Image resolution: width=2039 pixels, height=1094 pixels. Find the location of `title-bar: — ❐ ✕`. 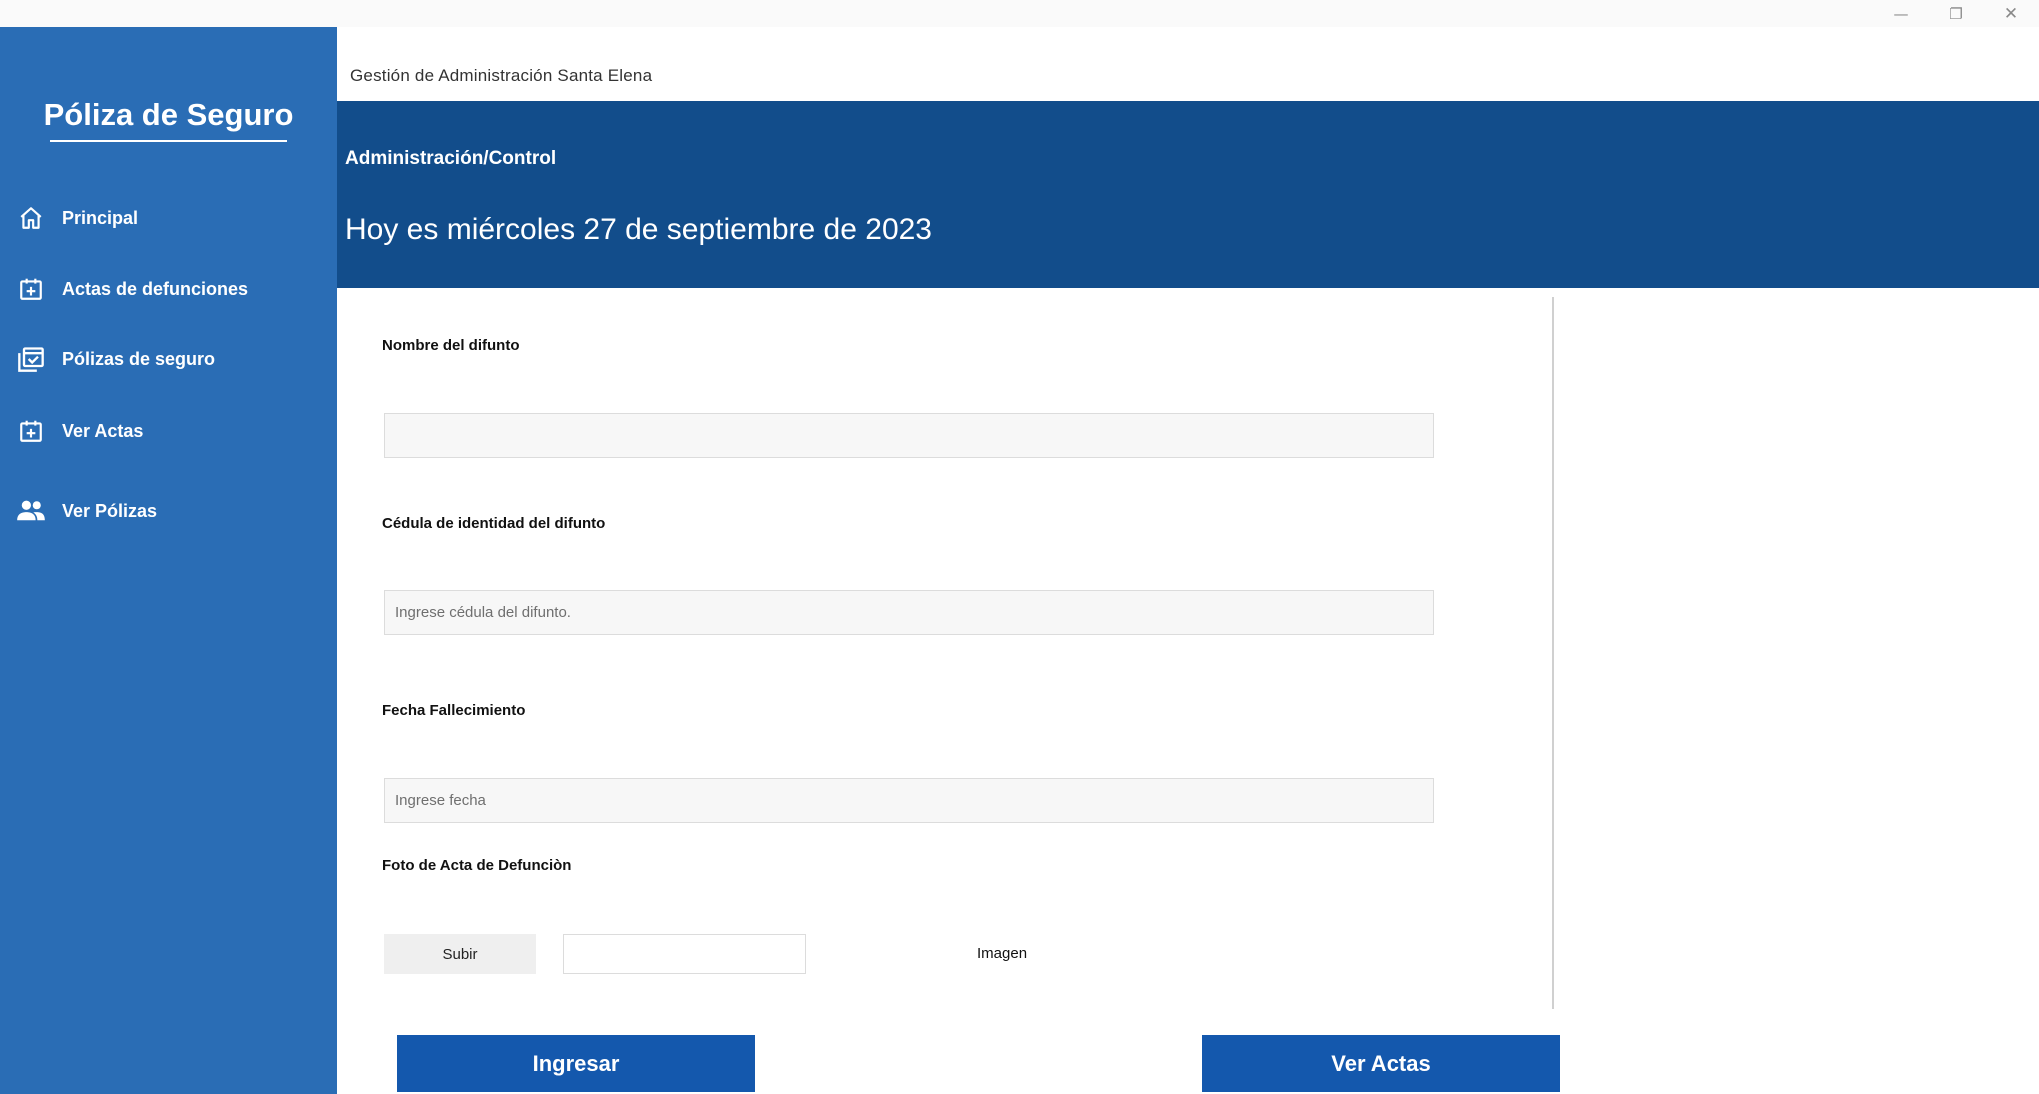

title-bar: — ❐ ✕ is located at coordinates (1019, 13).